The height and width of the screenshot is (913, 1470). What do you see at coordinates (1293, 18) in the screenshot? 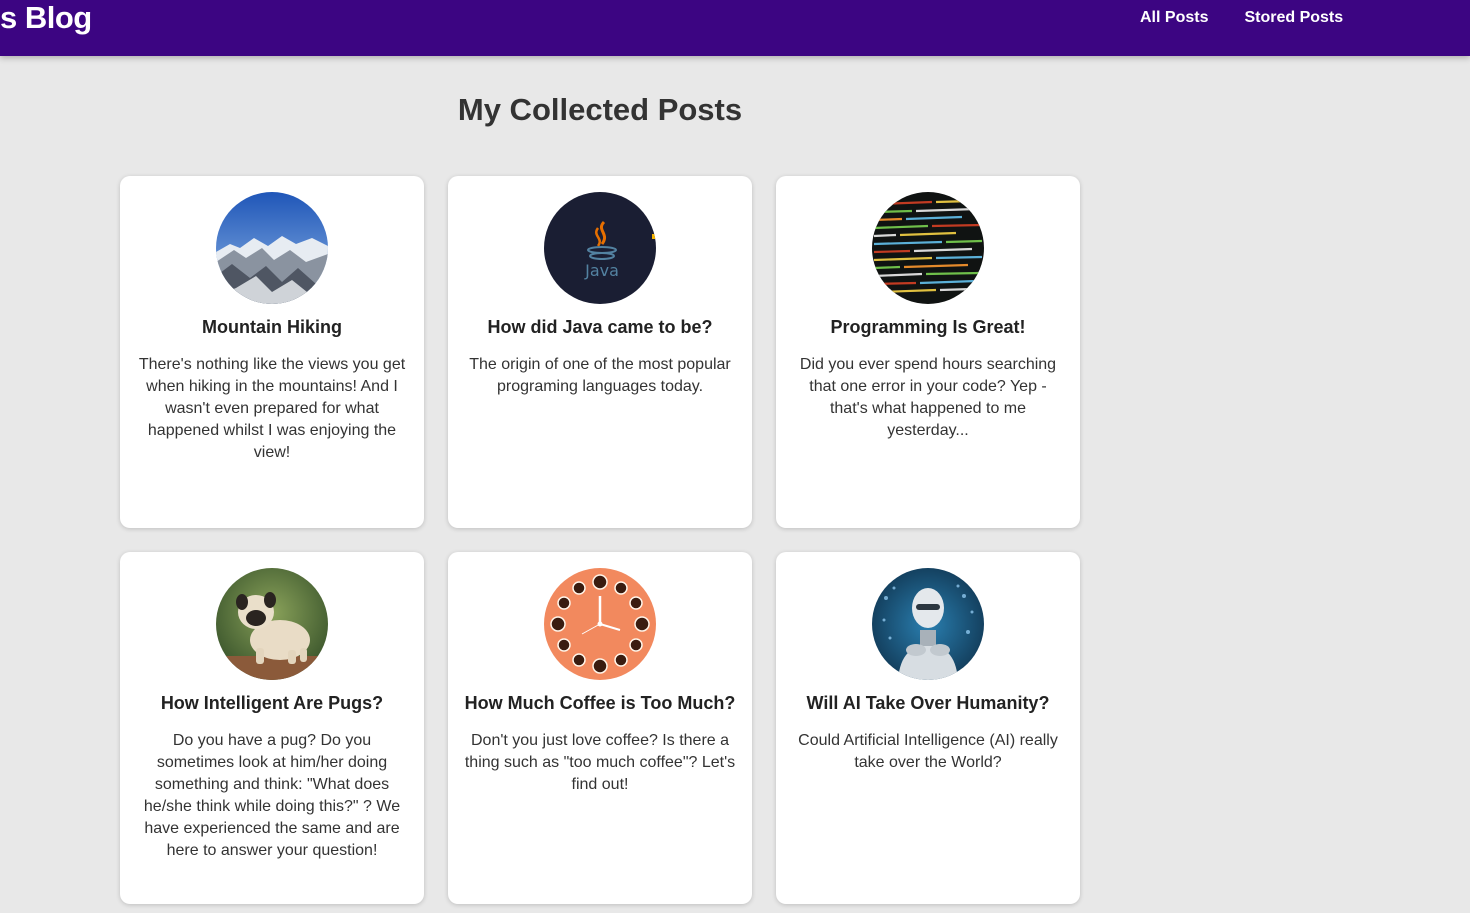
I see `nav-stored-posts-link: Stored Posts` at bounding box center [1293, 18].